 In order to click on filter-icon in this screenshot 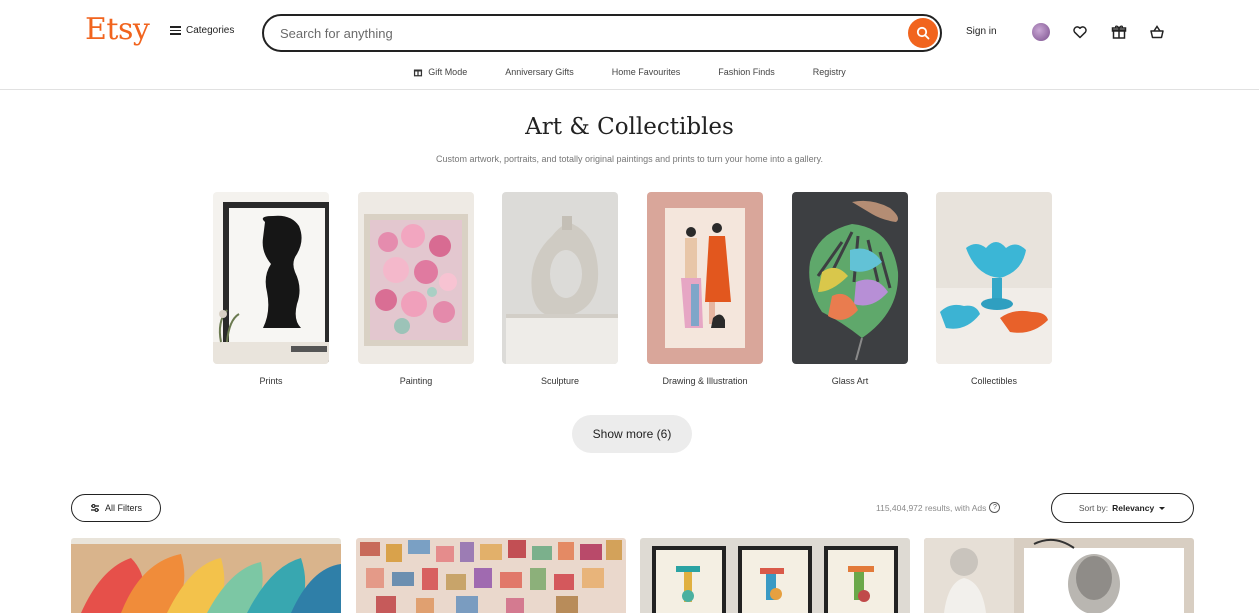, I will do `click(94, 508)`.